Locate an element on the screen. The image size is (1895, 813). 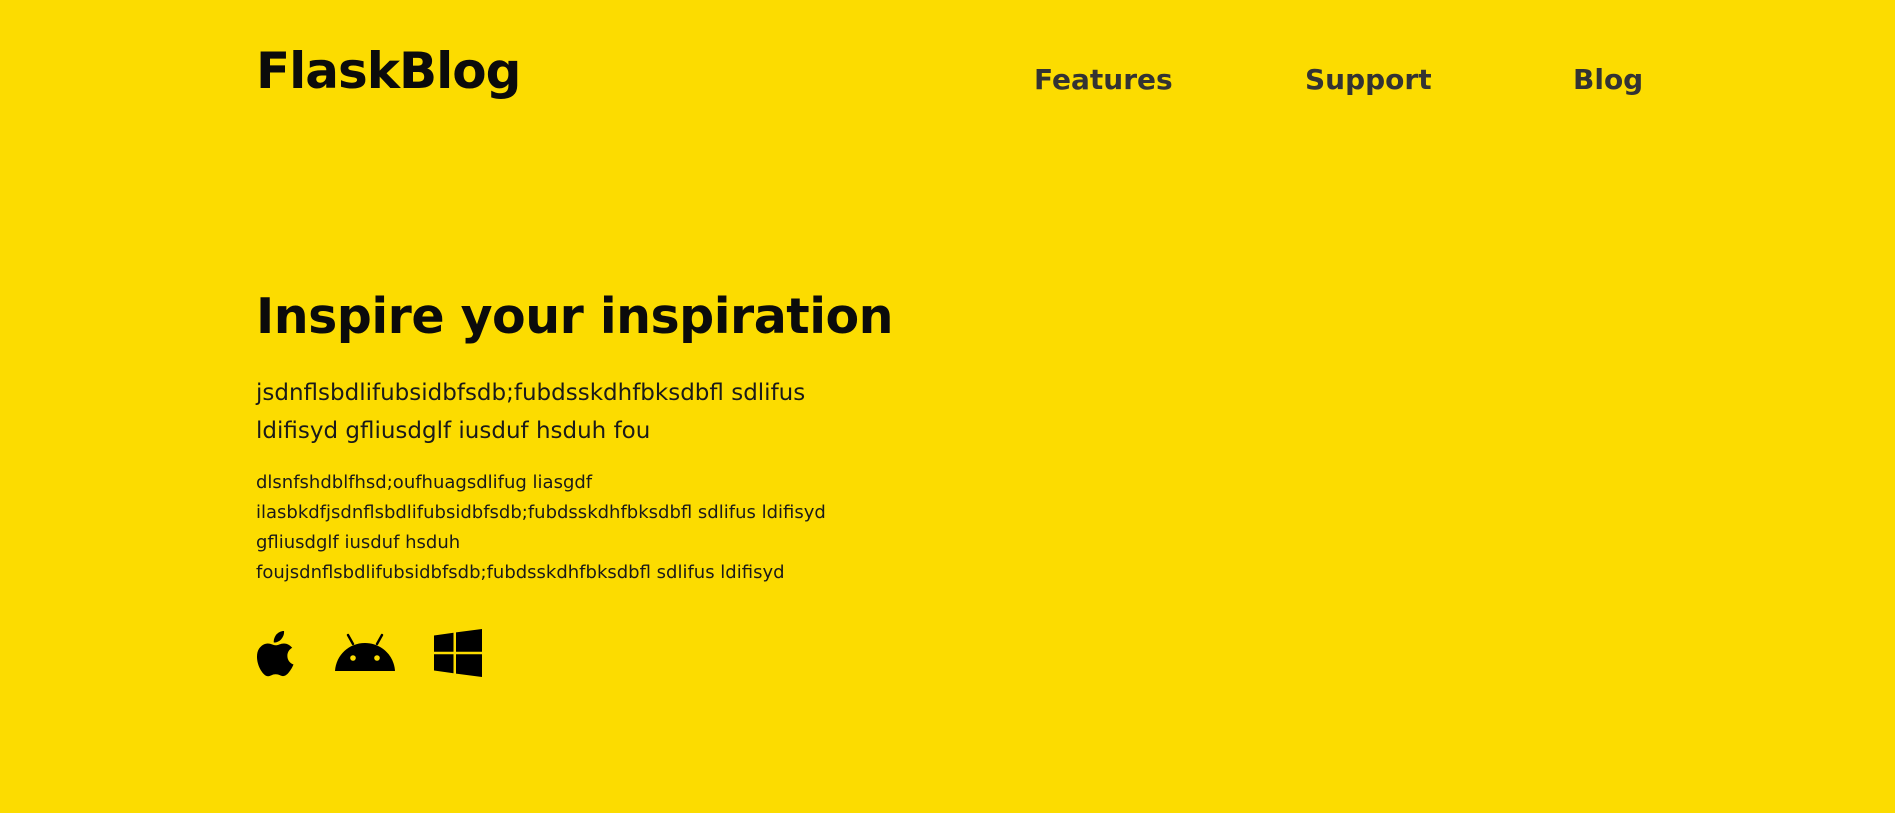
main-nav: Features Support Blog is located at coordinates (947, 86).